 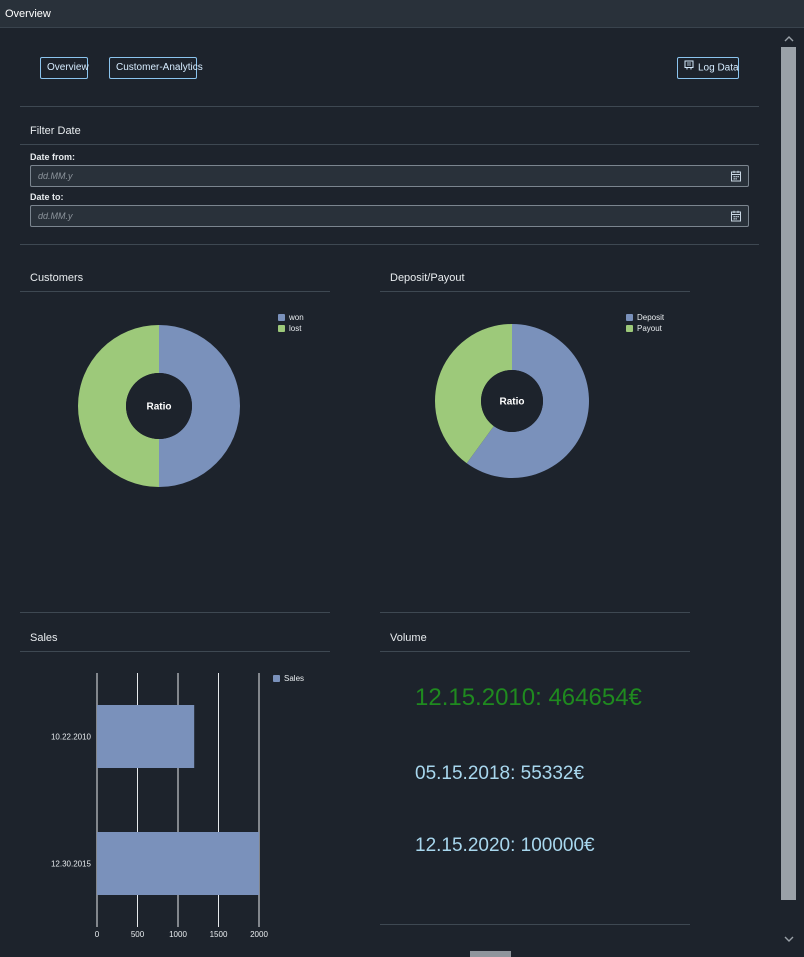 I want to click on x-tick-label: 2000, so click(x=259, y=934).